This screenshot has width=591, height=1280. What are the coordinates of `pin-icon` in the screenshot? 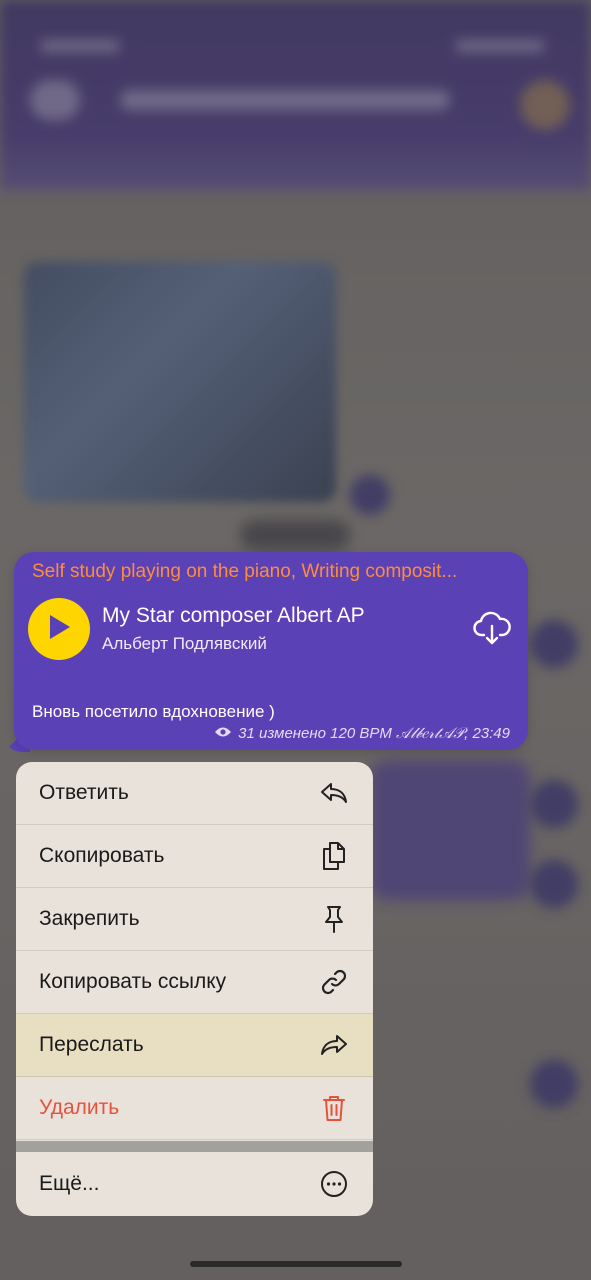 It's located at (334, 919).